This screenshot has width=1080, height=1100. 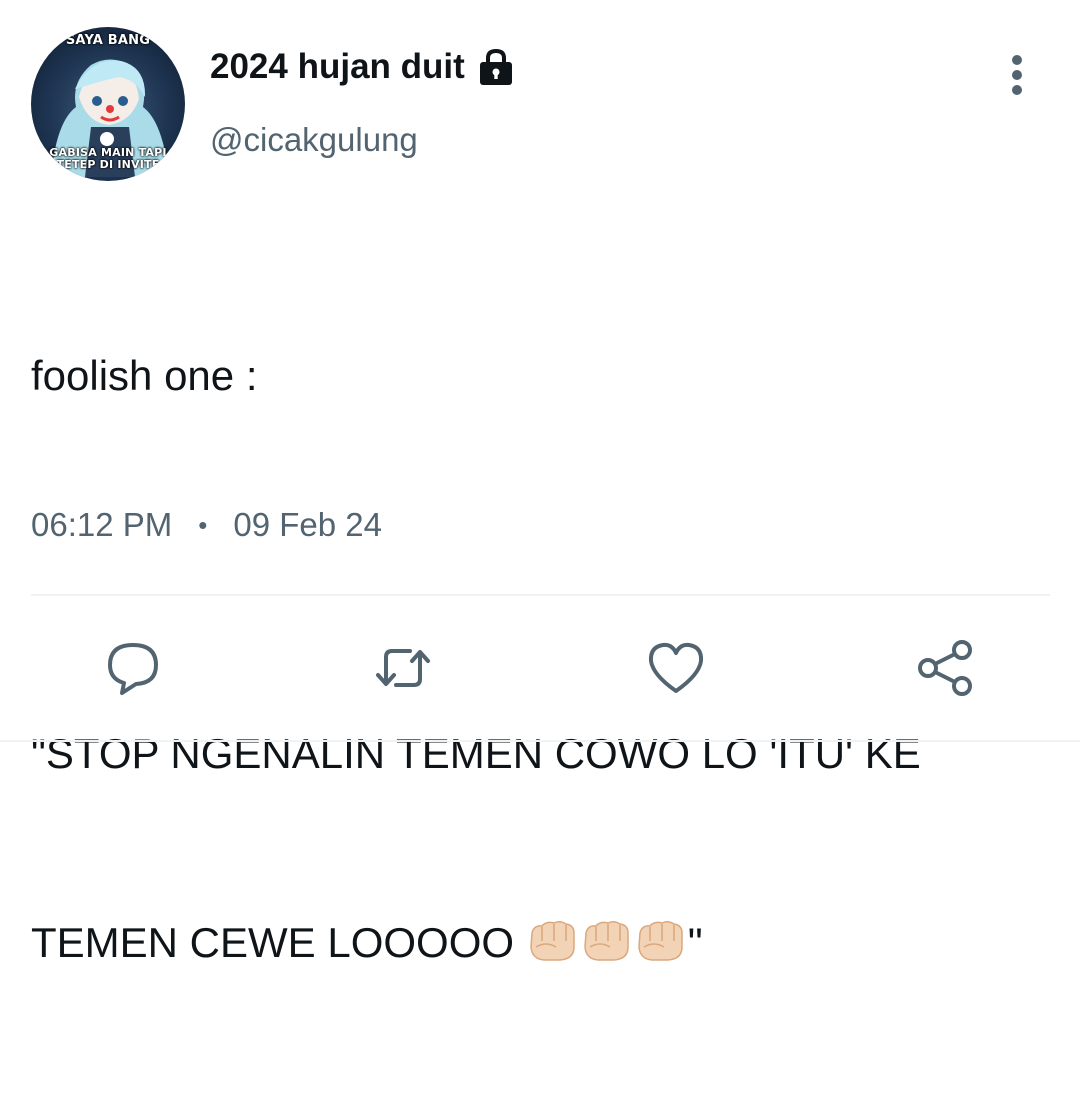 I want to click on retweet-icon, so click(x=403, y=668).